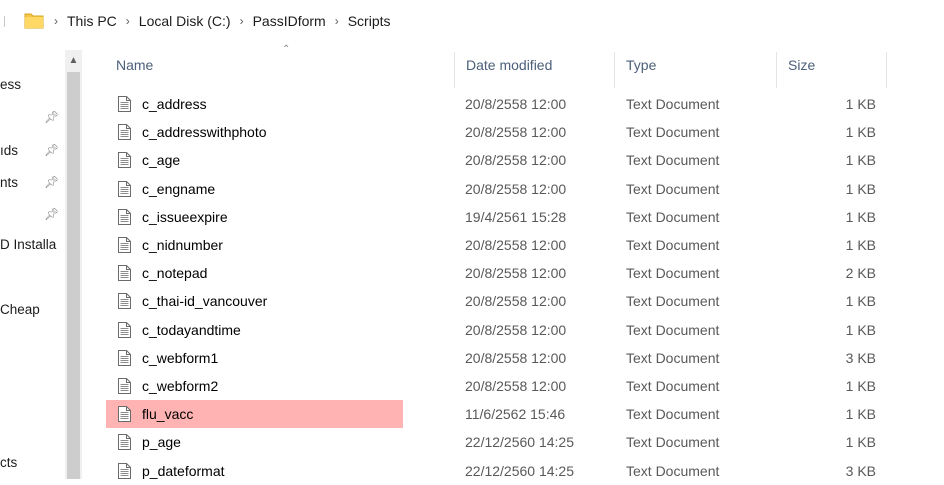 The height and width of the screenshot is (485, 944). I want to click on breadcrumb-local-disk: Local Disk (C:), so click(185, 21).